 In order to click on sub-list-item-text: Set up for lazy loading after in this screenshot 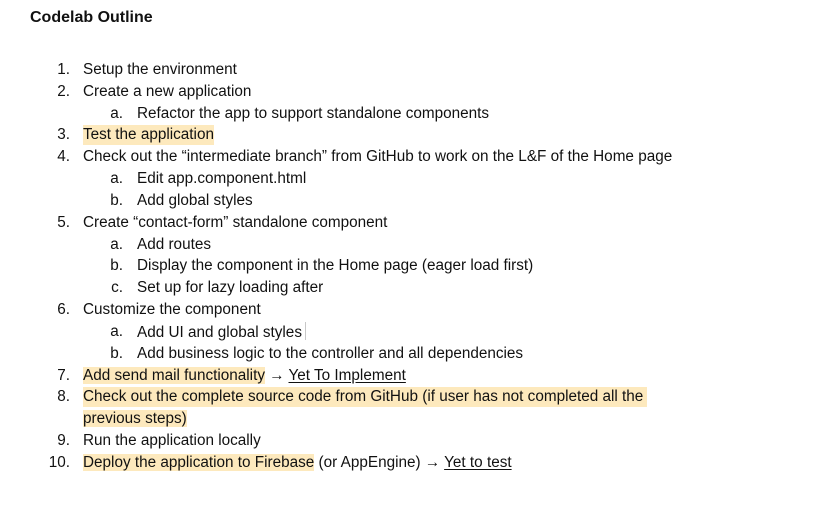, I will do `click(230, 287)`.